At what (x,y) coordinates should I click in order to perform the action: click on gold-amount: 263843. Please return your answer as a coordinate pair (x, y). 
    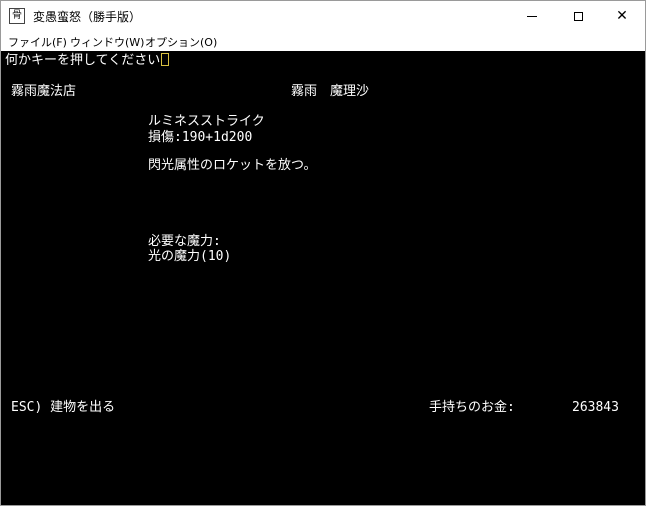
    Looking at the image, I should click on (595, 407).